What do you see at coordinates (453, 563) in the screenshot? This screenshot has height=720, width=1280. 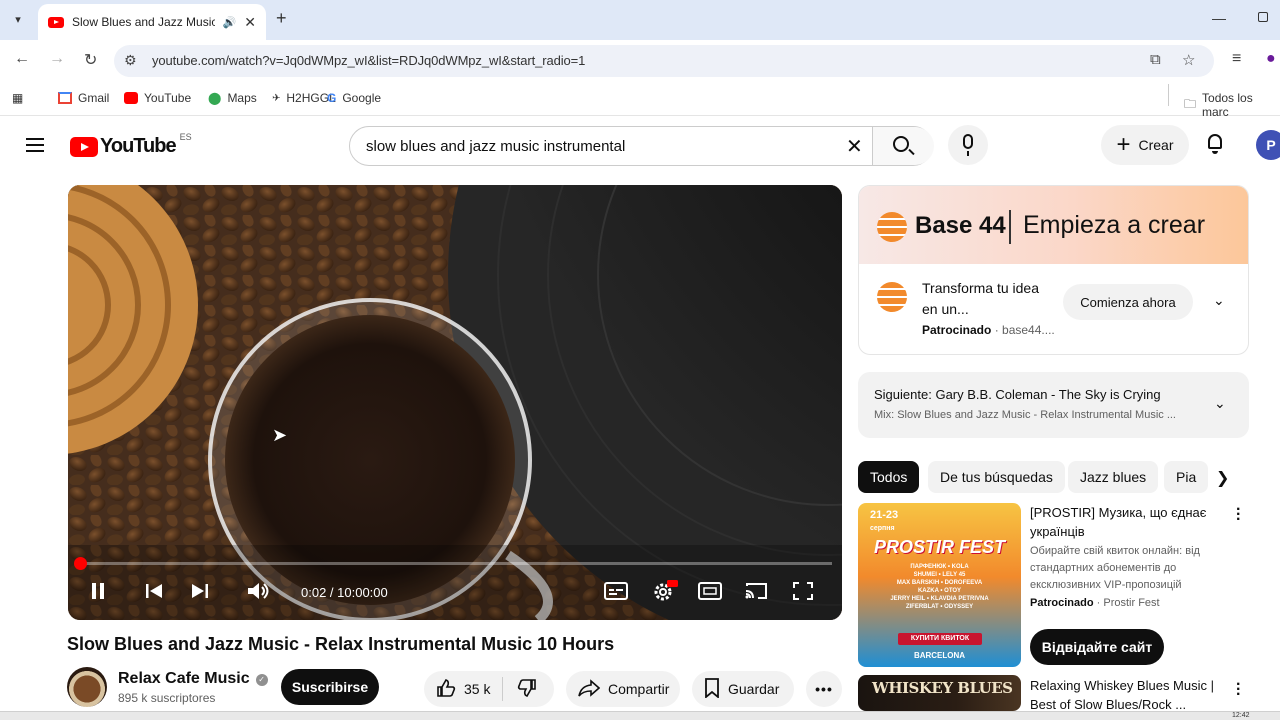 I see `progress-bar` at bounding box center [453, 563].